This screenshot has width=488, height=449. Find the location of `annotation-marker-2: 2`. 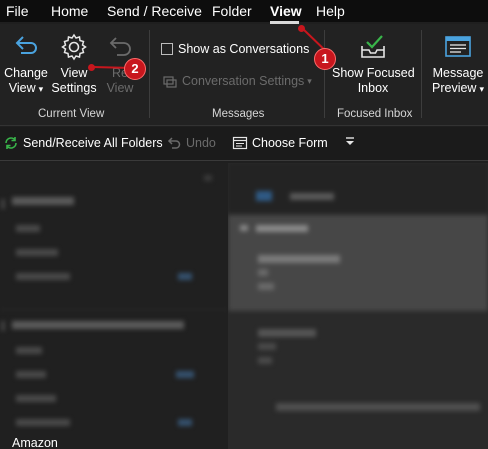

annotation-marker-2: 2 is located at coordinates (135, 69).